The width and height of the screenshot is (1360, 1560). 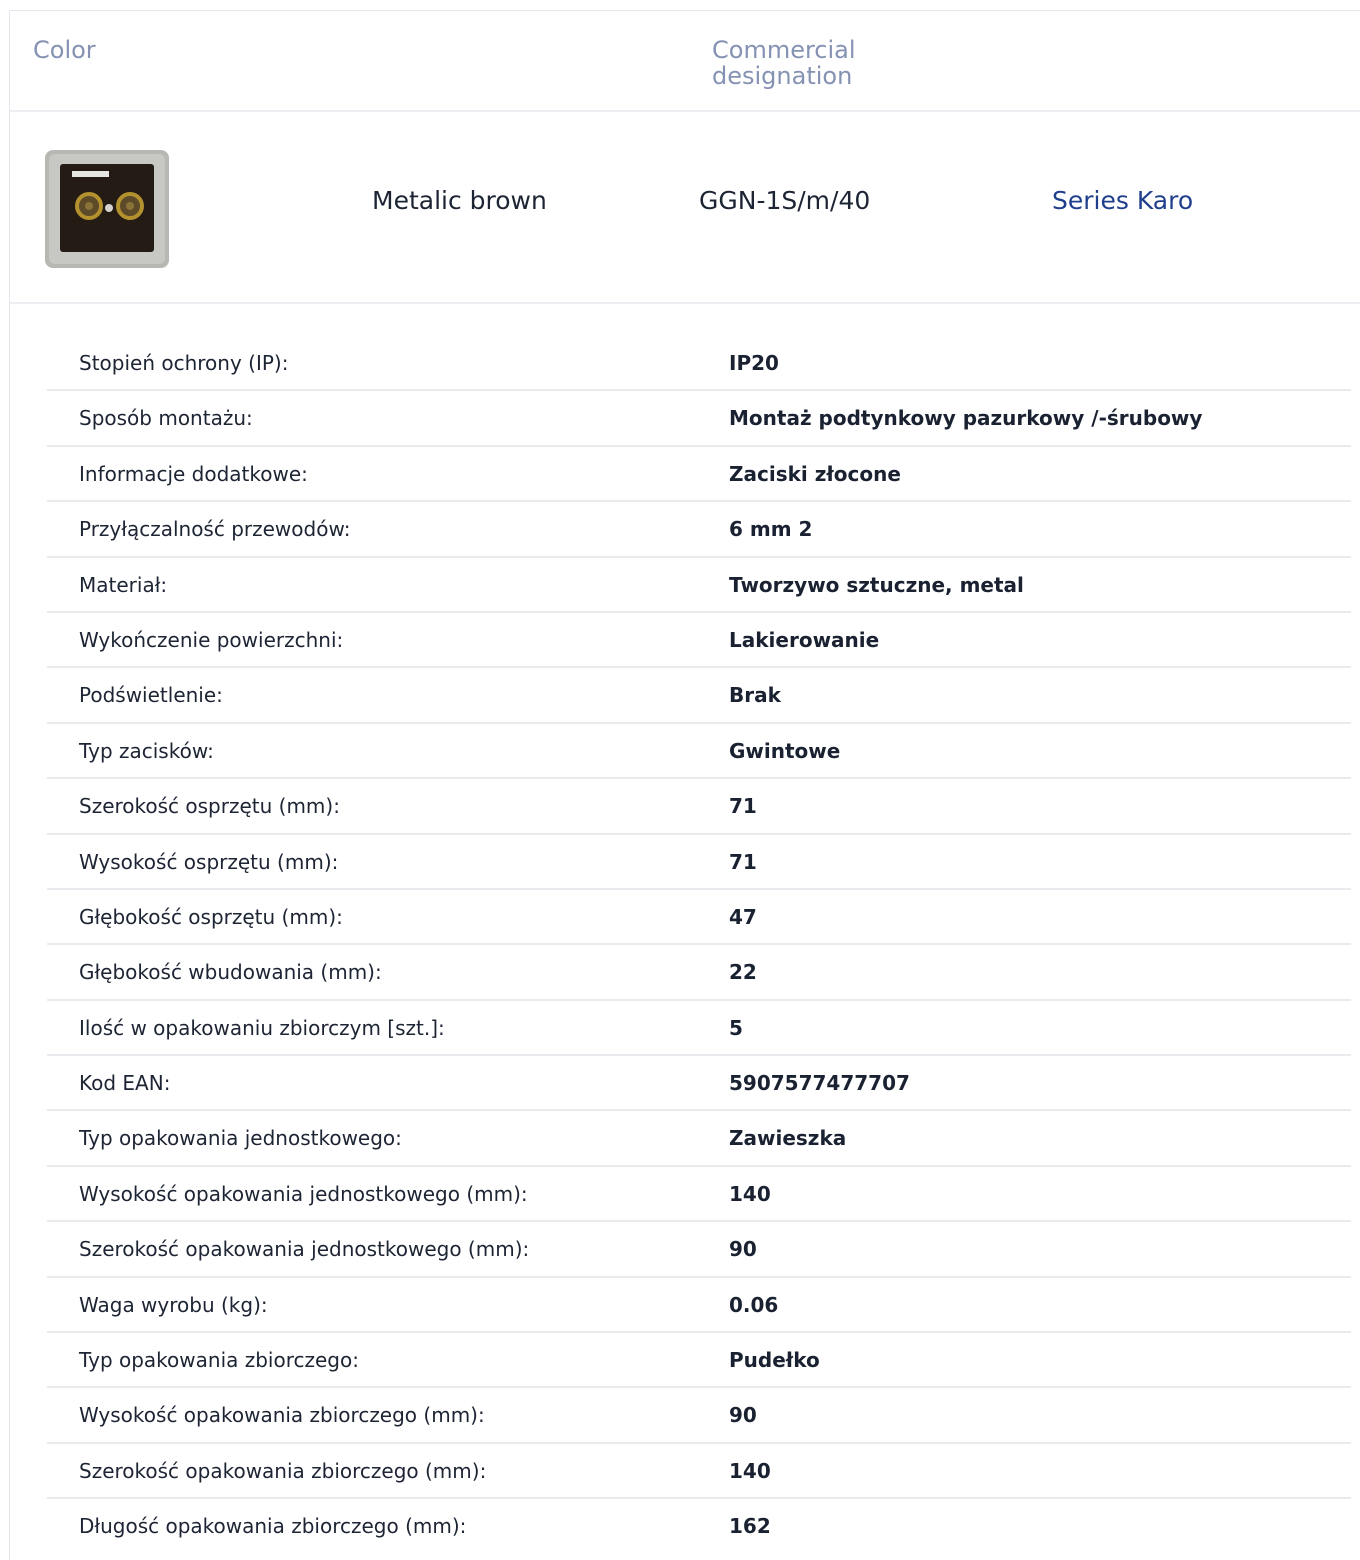 What do you see at coordinates (966, 418) in the screenshot?
I see `spec-value: Montaż podtynkowy pazurkowy /-śrubowy` at bounding box center [966, 418].